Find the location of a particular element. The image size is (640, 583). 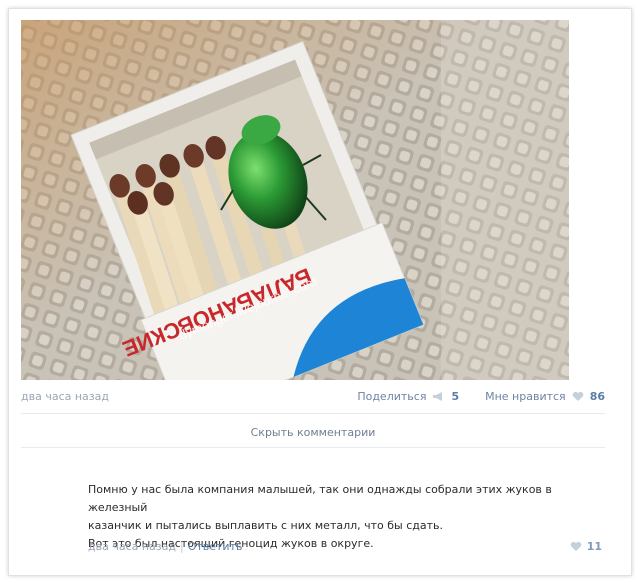

post-time: два часа назад is located at coordinates (65, 396).